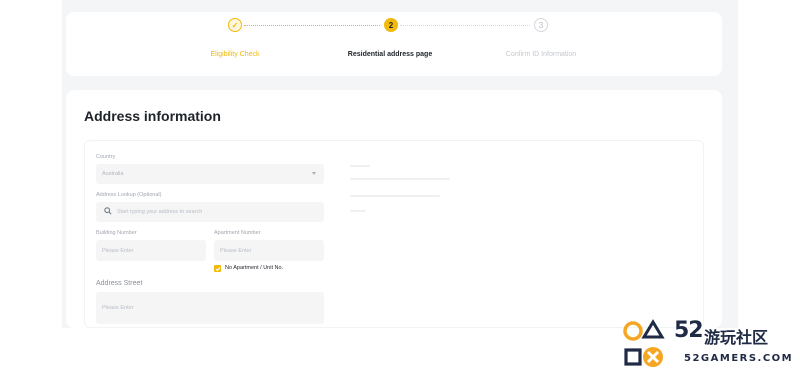  What do you see at coordinates (269, 250) in the screenshot?
I see `apartment-number-input: Please Enter` at bounding box center [269, 250].